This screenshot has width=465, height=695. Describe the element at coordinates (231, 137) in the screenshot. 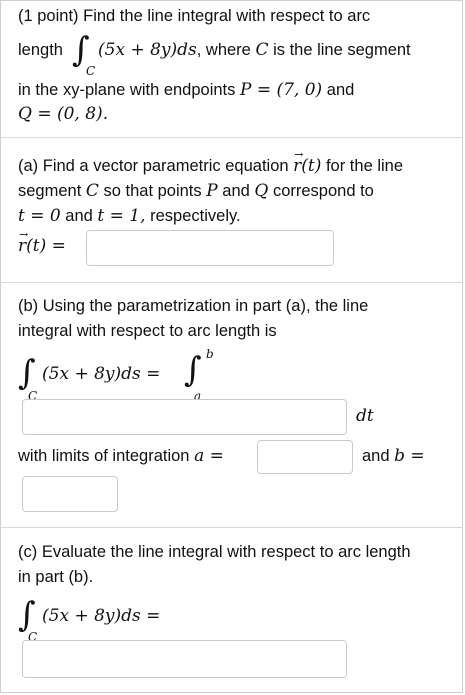

I see `divider-header` at that location.